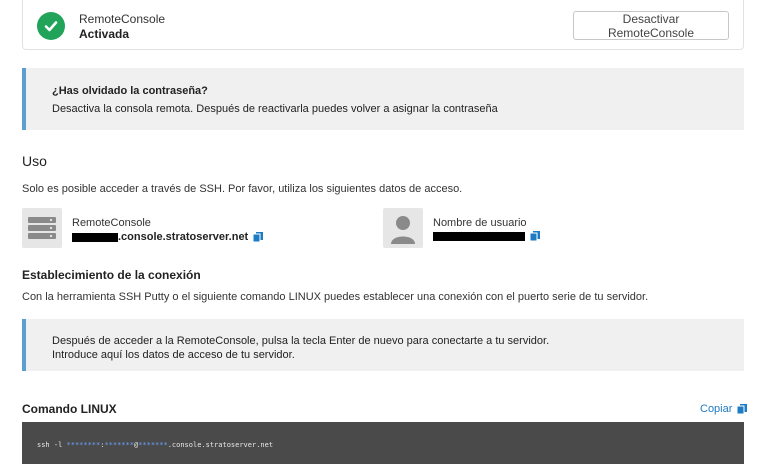  I want to click on deactivate-button: Desactivar RemoteConsole, so click(651, 25).